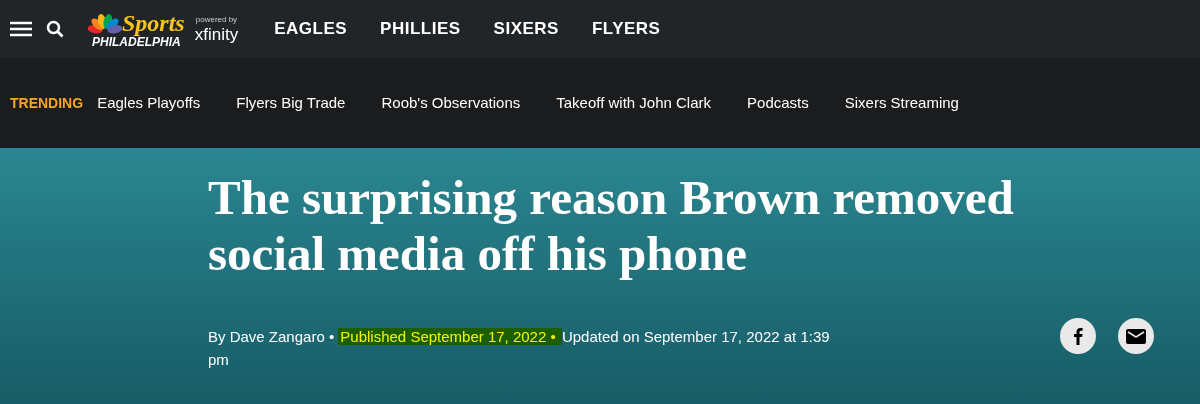 This screenshot has height=404, width=1200. I want to click on nav-link: FLYERS, so click(626, 29).